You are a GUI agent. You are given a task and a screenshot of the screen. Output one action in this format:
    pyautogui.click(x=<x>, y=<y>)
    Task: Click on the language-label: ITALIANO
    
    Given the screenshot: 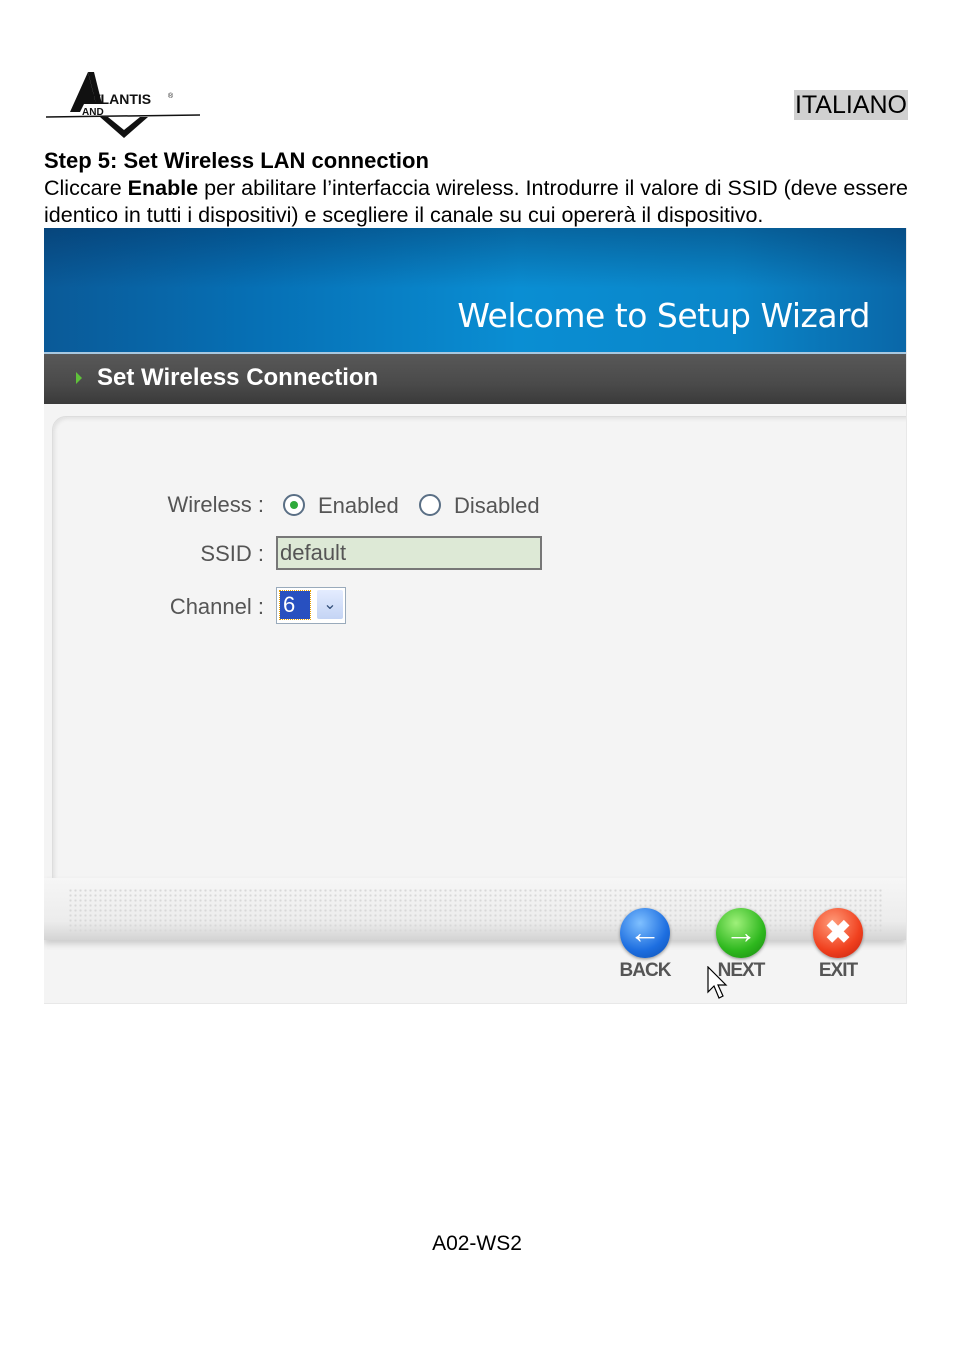 What is the action you would take?
    pyautogui.click(x=850, y=105)
    